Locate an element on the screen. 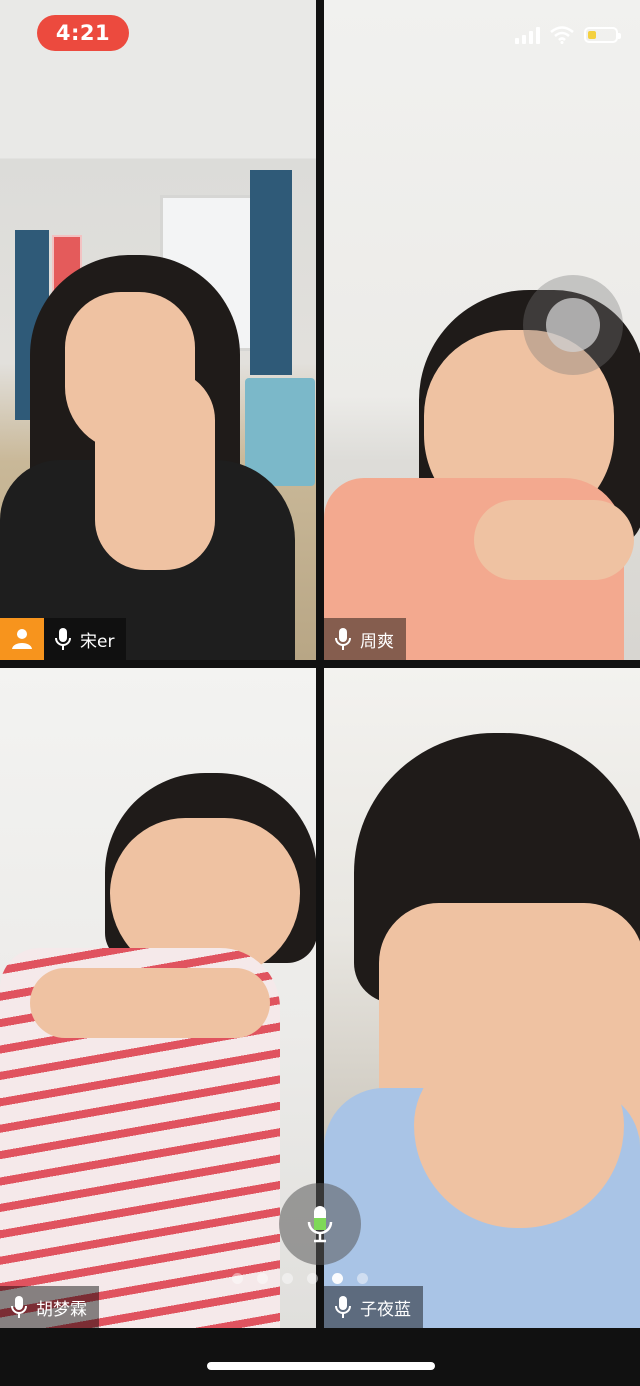 The height and width of the screenshot is (1386, 640). battery-level is located at coordinates (592, 35).